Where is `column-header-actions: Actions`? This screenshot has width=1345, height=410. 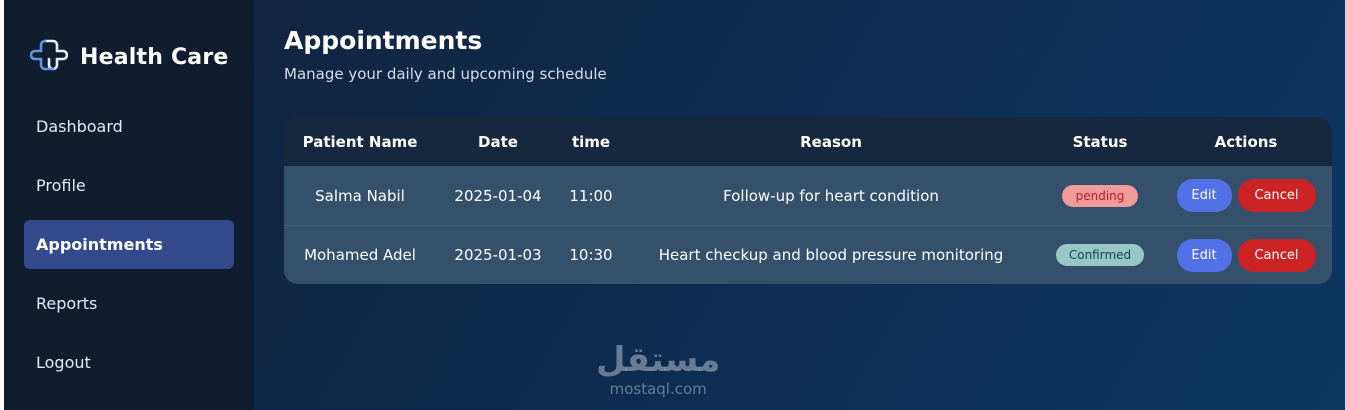
column-header-actions: Actions is located at coordinates (1246, 141).